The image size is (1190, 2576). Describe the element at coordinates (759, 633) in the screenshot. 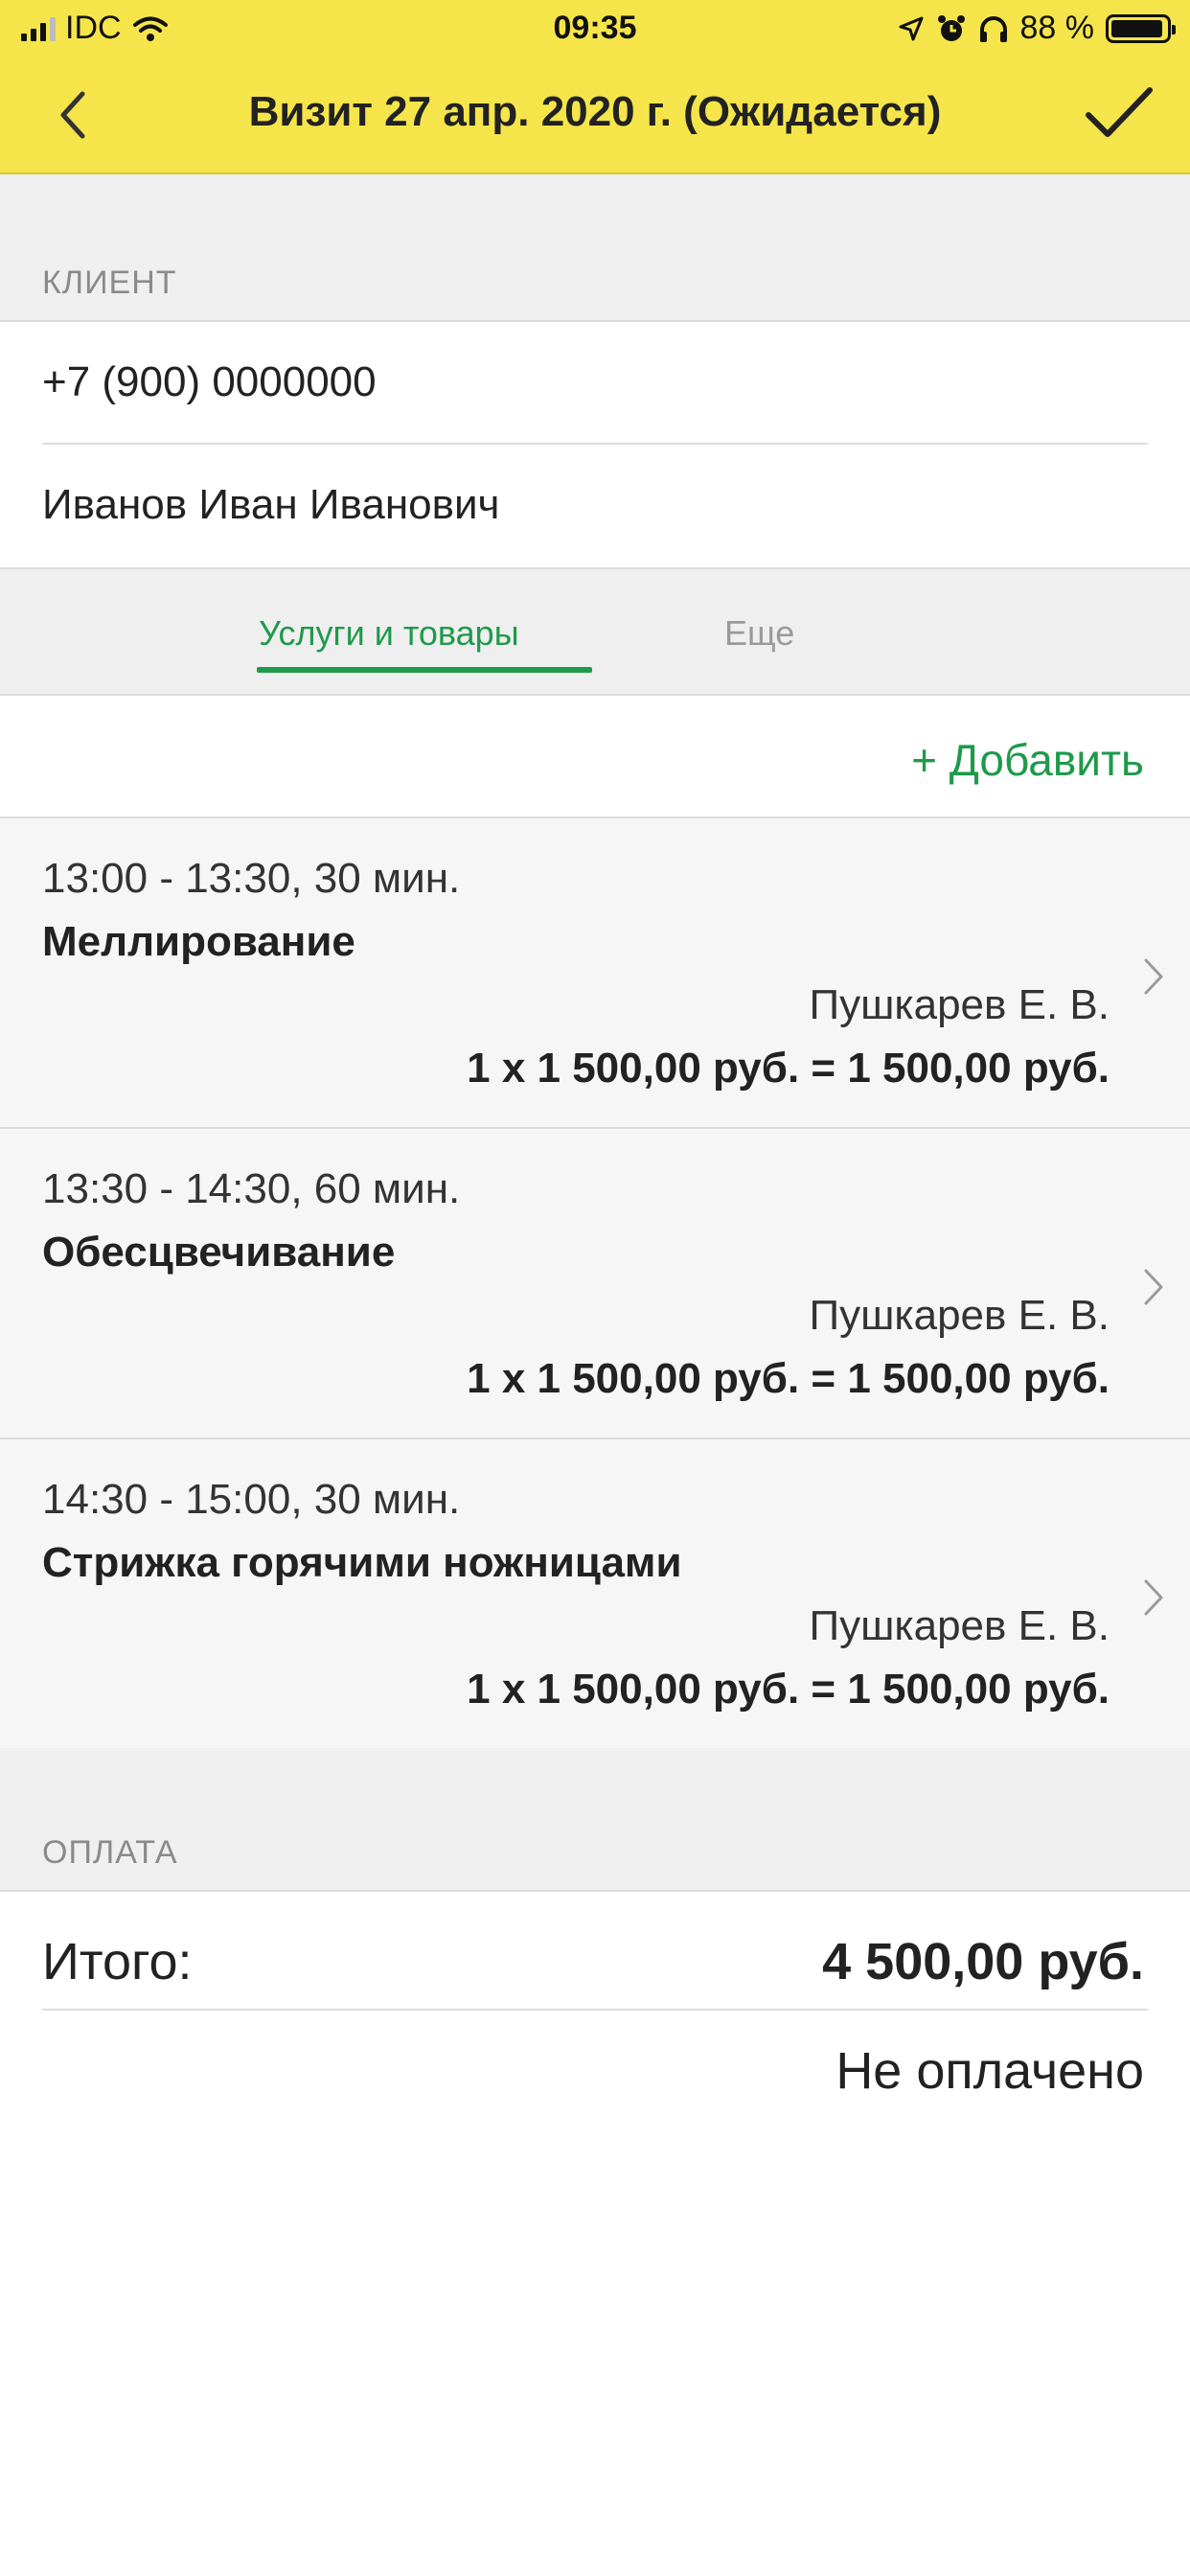

I see `tab-more: Еще` at that location.